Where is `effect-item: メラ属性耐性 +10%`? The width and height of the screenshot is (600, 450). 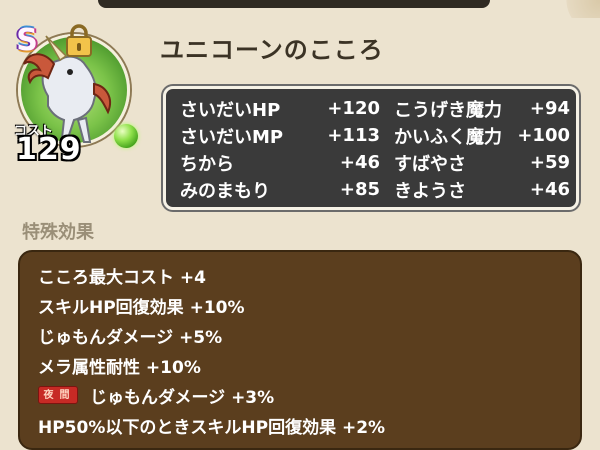 effect-item: メラ属性耐性 +10% is located at coordinates (309, 365).